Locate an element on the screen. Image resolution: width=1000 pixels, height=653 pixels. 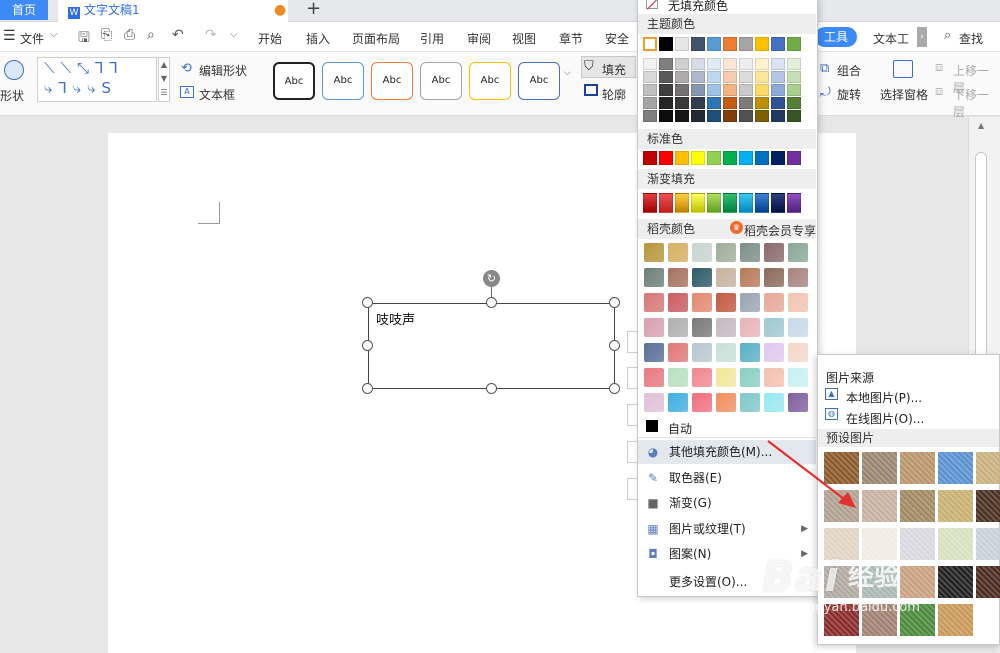
menu-layout: 页面布局 is located at coordinates (376, 38).